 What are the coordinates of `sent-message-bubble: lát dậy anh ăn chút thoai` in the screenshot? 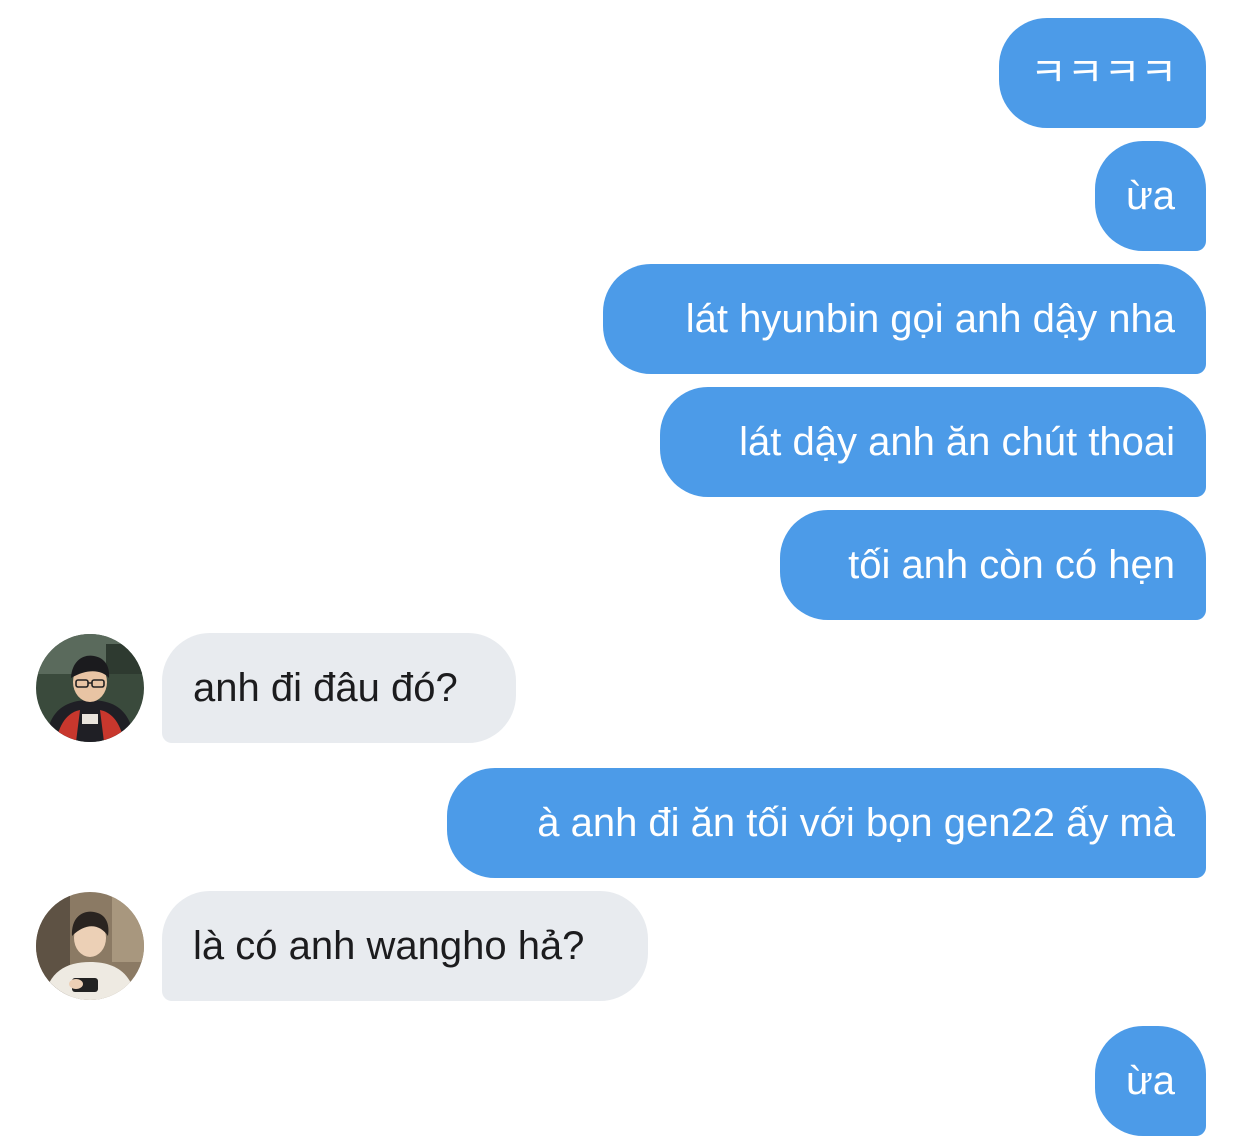 It's located at (933, 442).